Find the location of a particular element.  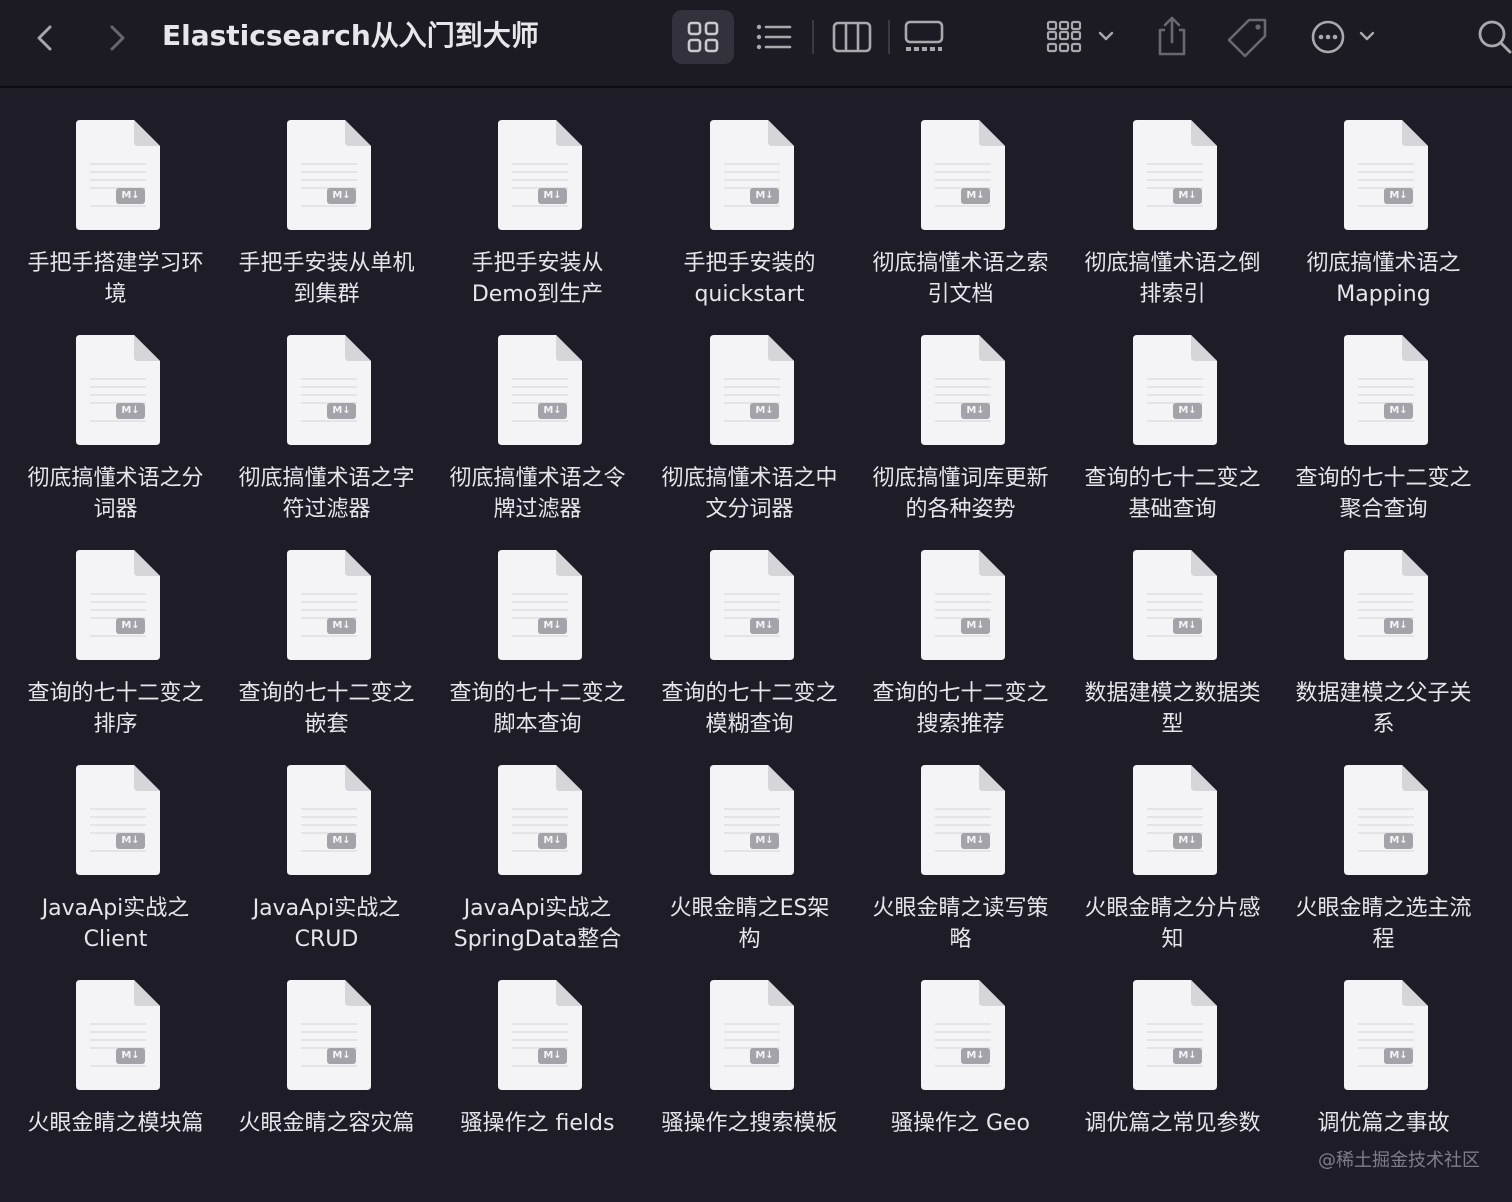

file-item: M↓ 火眼金睛之ES架构 is located at coordinates (749, 858).